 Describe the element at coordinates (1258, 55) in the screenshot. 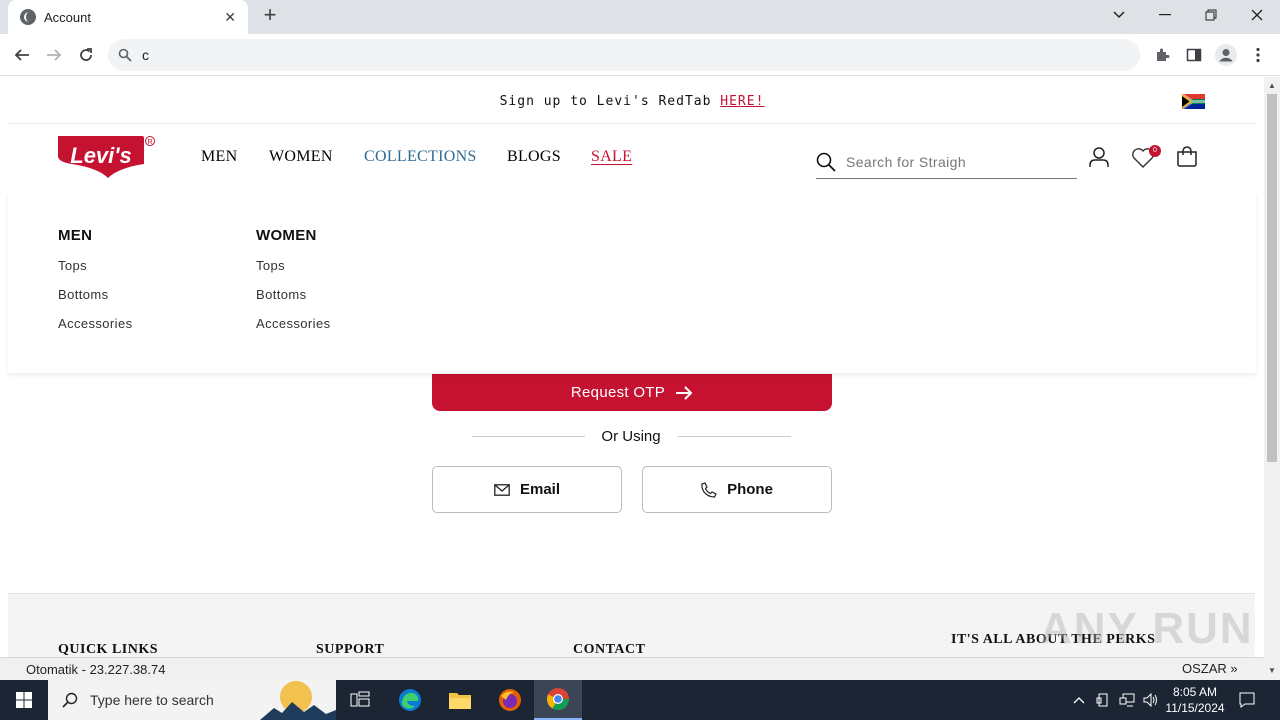

I see `menu-kebab-icon` at that location.